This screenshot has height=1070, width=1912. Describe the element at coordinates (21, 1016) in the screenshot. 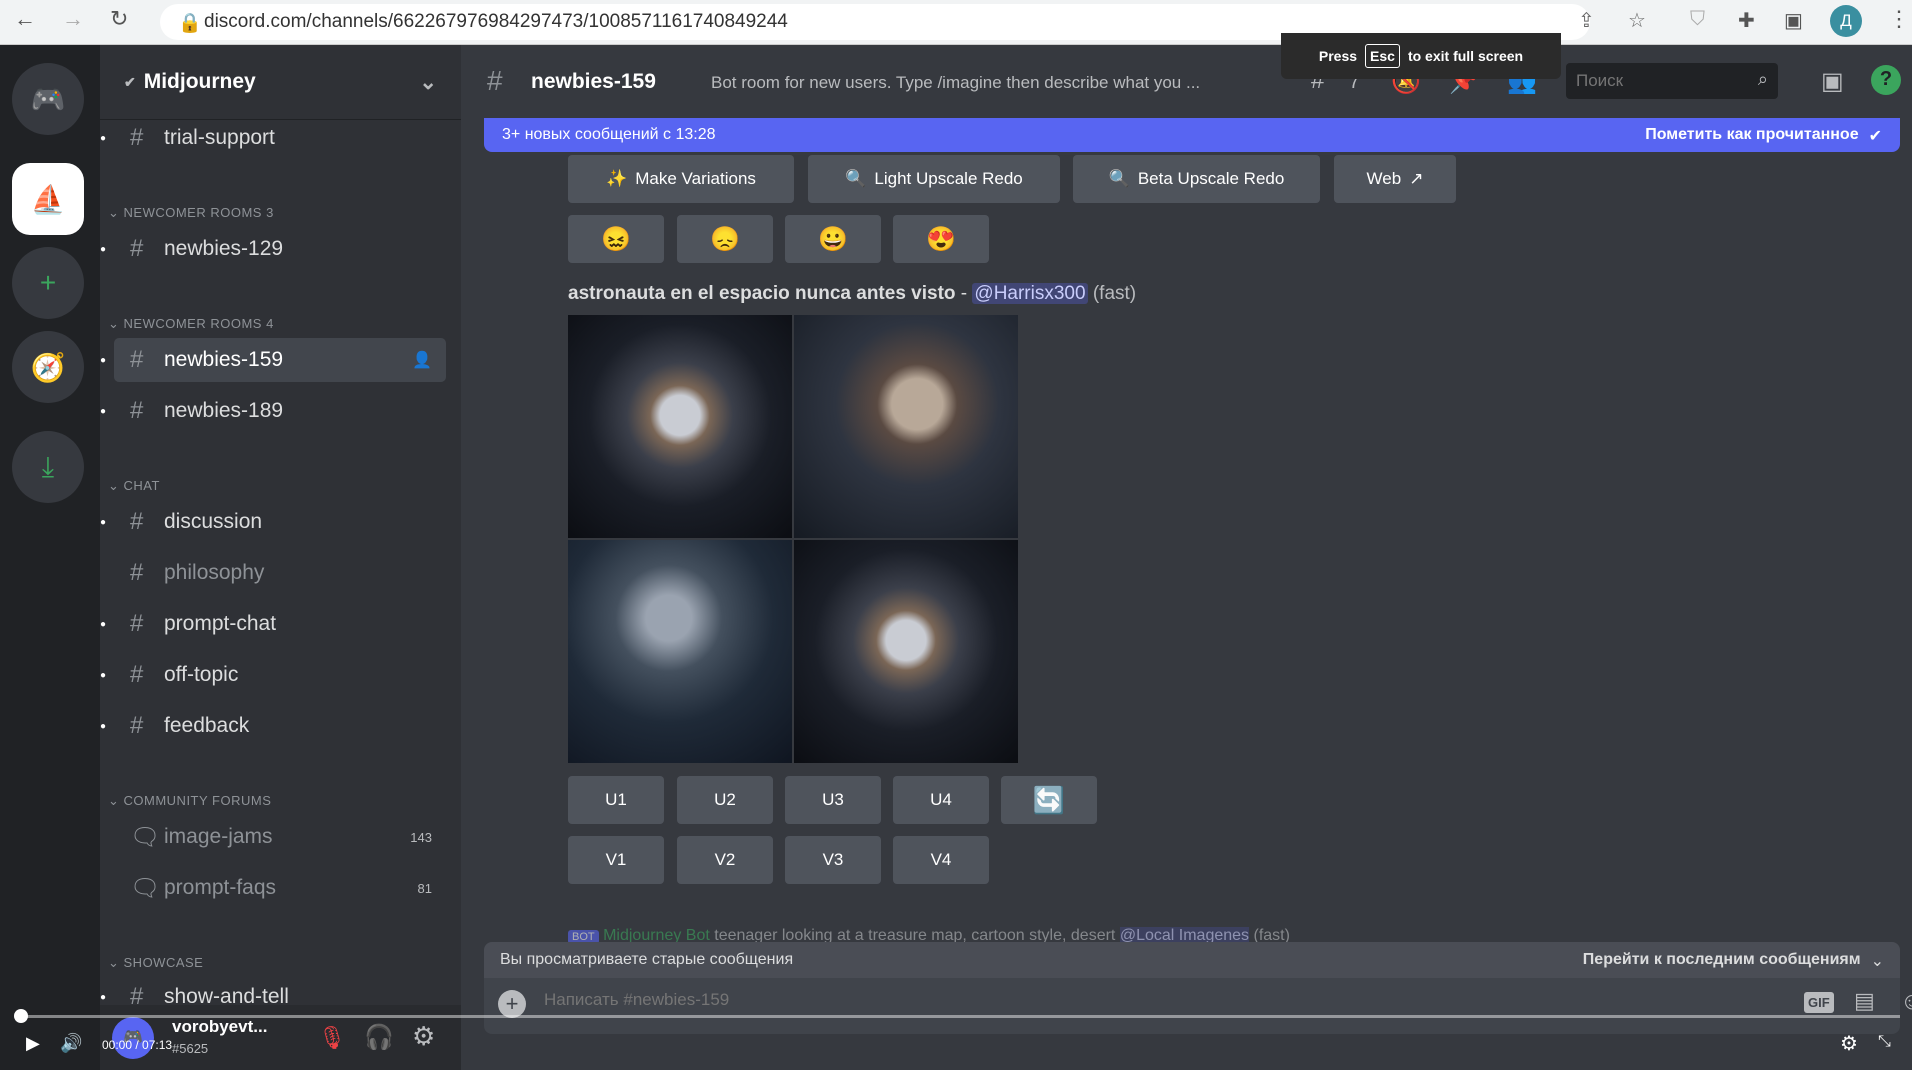

I see `progress-handle` at that location.